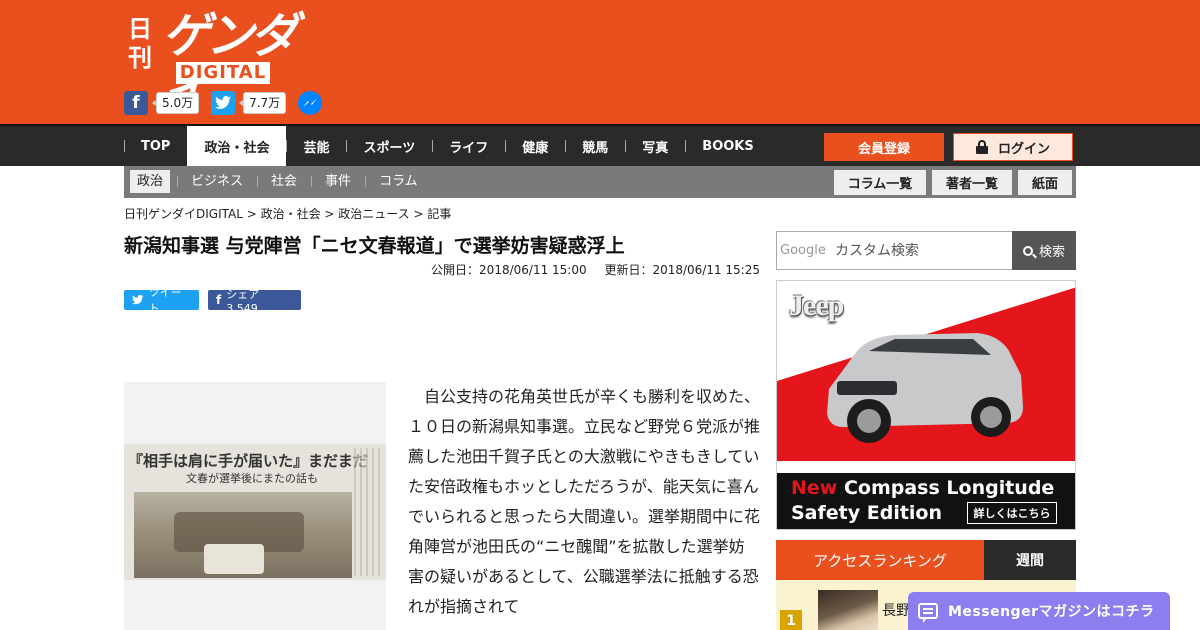 This screenshot has width=1200, height=630. What do you see at coordinates (509, 270) in the screenshot?
I see `published-date: 公開日：2018/06/11 15:00` at bounding box center [509, 270].